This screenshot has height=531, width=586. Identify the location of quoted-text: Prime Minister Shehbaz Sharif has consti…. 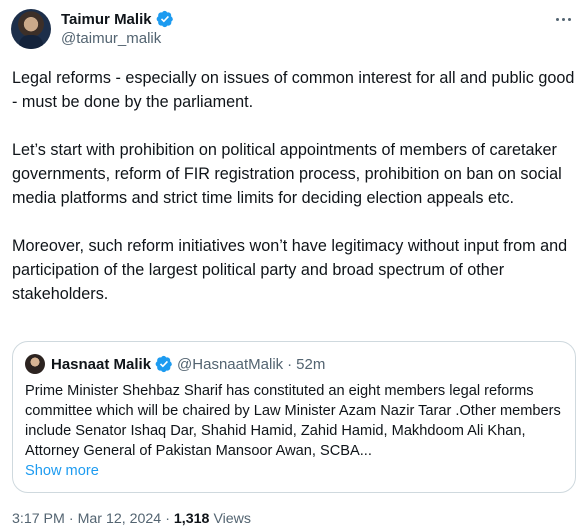
(293, 421).